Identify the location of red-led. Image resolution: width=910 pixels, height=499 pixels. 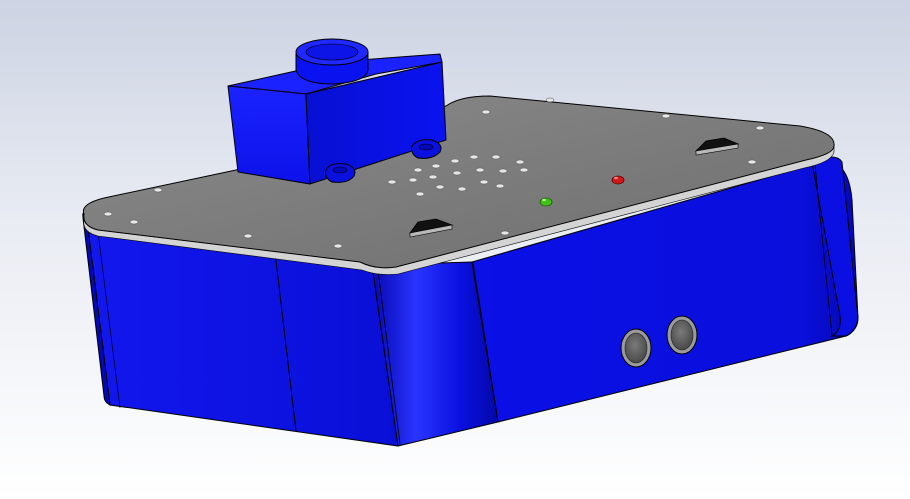
(618, 180).